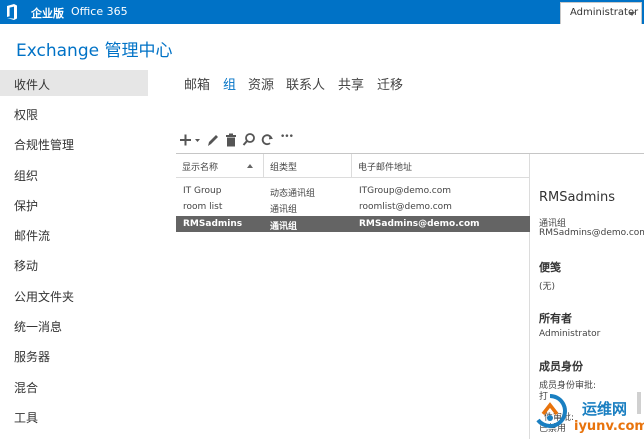 Image resolution: width=644 pixels, height=439 pixels. I want to click on sidebar-item-hybrid: 混合, so click(74, 386).